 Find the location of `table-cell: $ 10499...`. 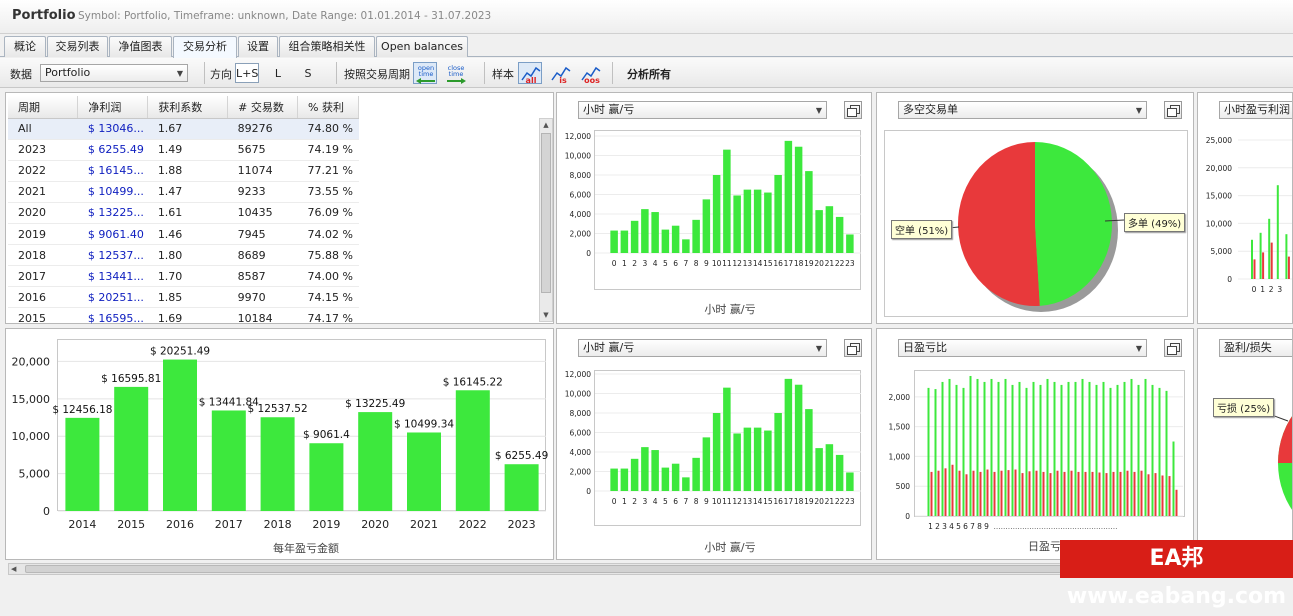

table-cell: $ 10499... is located at coordinates (112, 192).